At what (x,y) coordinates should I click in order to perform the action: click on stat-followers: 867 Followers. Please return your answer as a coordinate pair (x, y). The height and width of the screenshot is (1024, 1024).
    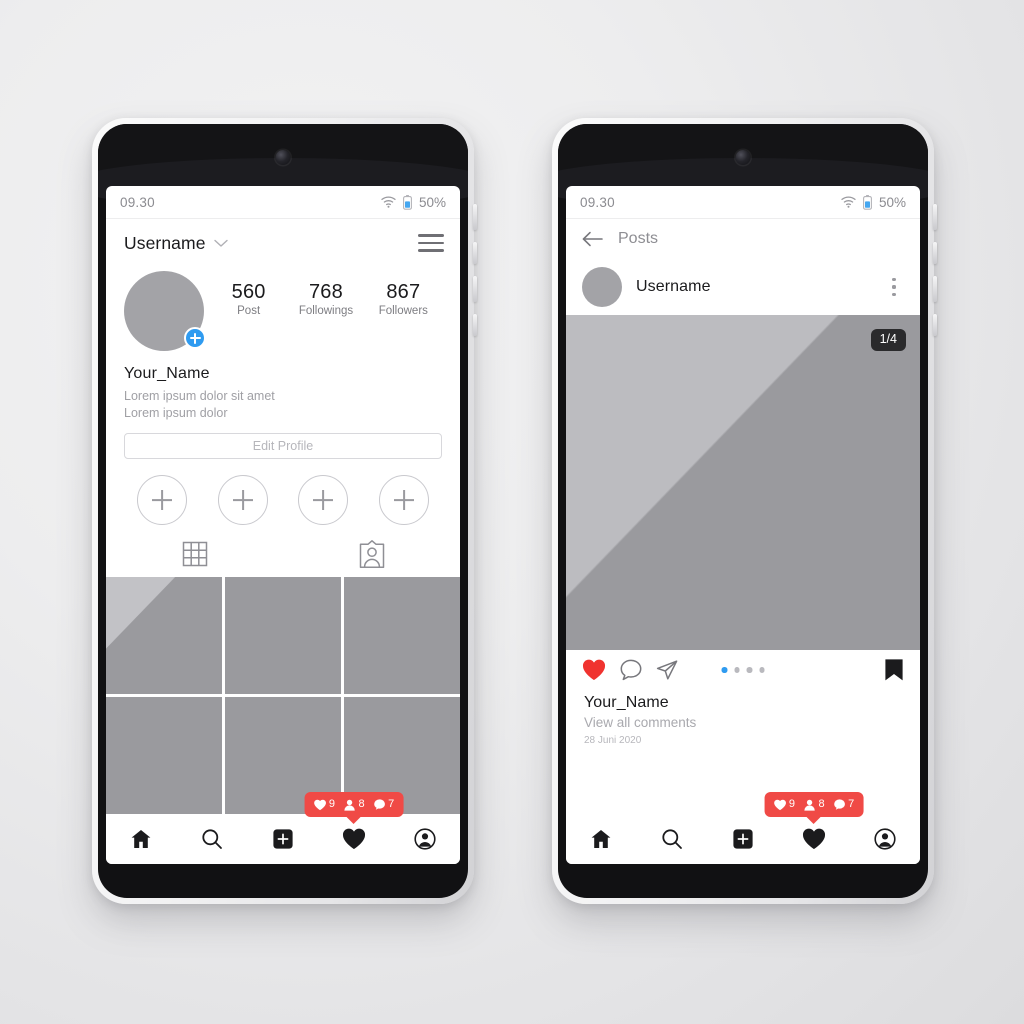
    Looking at the image, I should click on (403, 299).